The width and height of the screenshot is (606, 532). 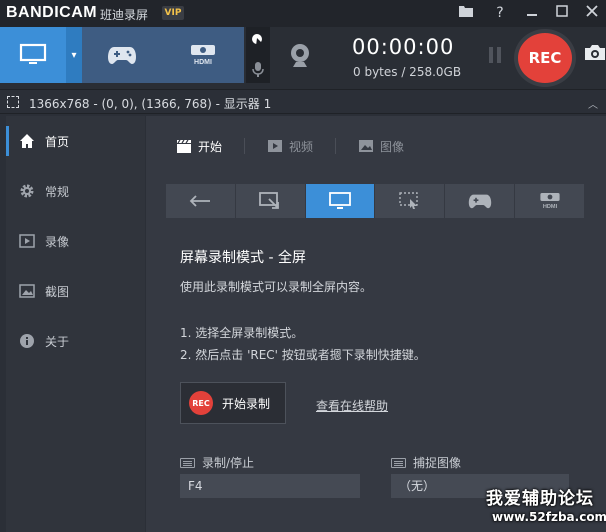 What do you see at coordinates (246, 403) in the screenshot?
I see `start-recording-label: 开始录制` at bounding box center [246, 403].